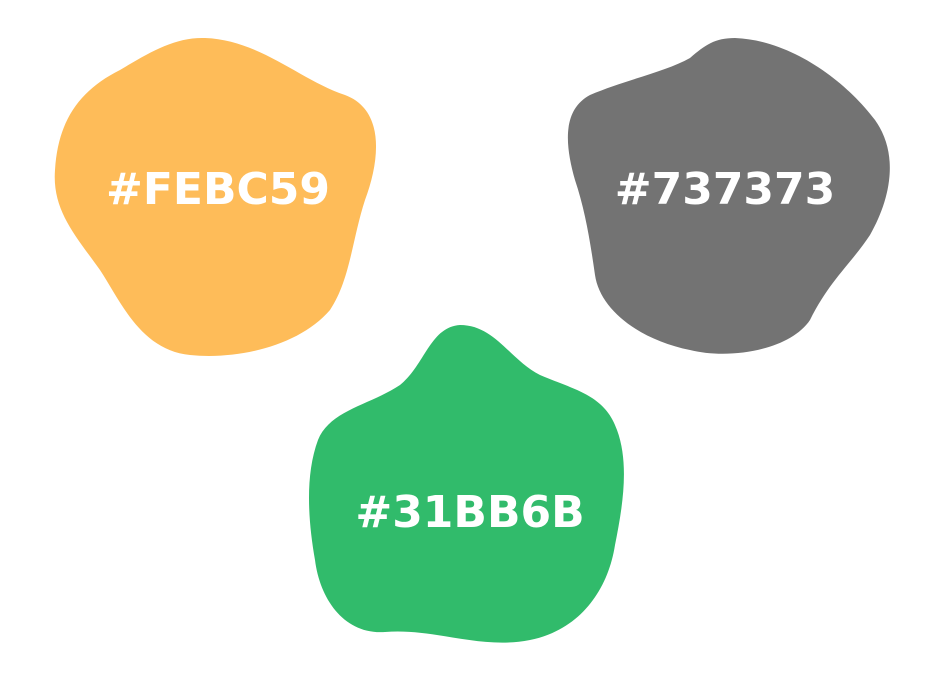 The width and height of the screenshot is (944, 698). What do you see at coordinates (218, 189) in the screenshot?
I see `swatch-orange-label: #FEBC59` at bounding box center [218, 189].